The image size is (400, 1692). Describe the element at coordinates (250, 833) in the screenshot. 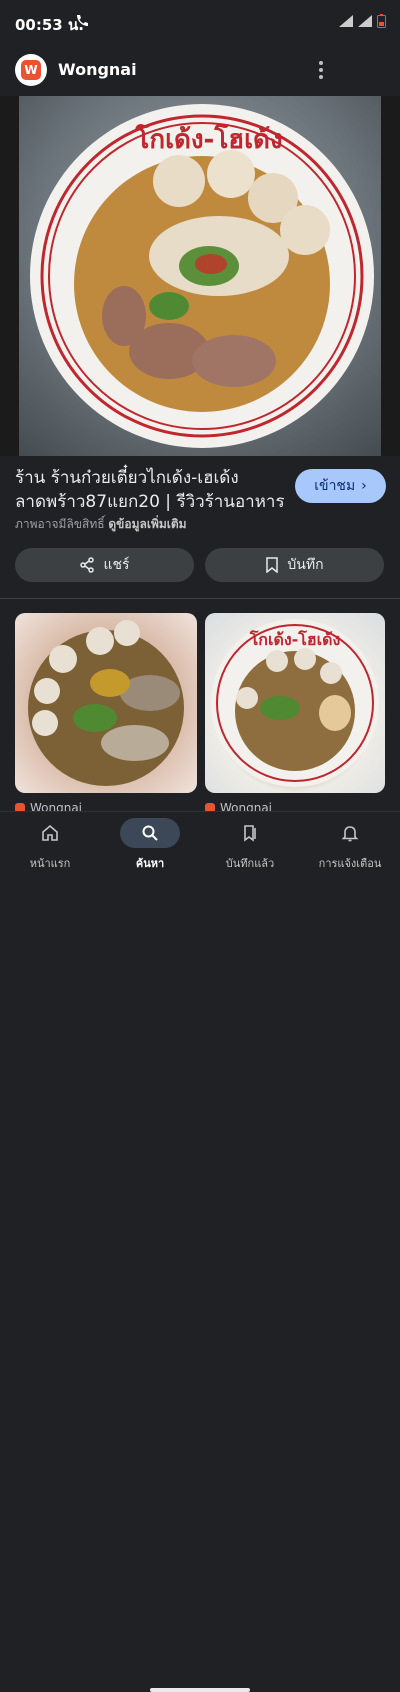

I see `saved-icon` at that location.